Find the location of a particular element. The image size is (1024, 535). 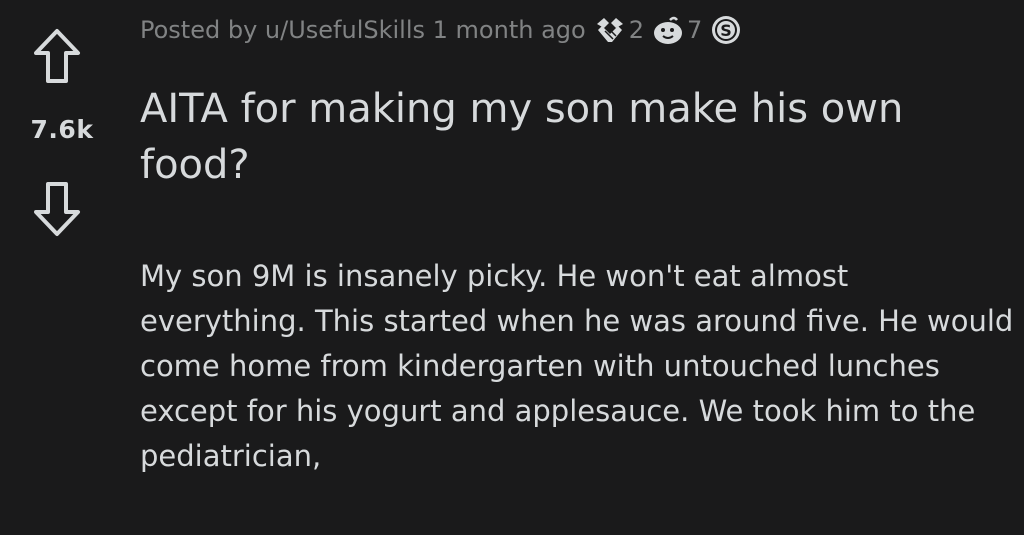

award-wholesome-seal-count: 7 is located at coordinates (694, 30).